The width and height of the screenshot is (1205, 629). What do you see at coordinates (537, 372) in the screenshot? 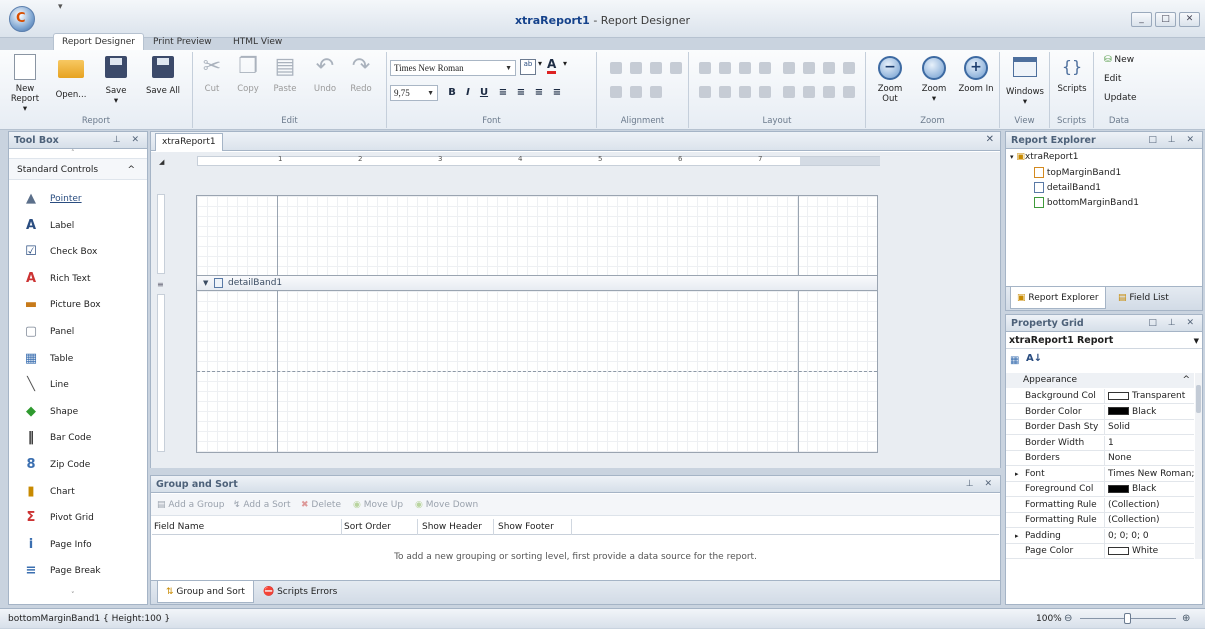
I see `detail-band-surface` at bounding box center [537, 372].